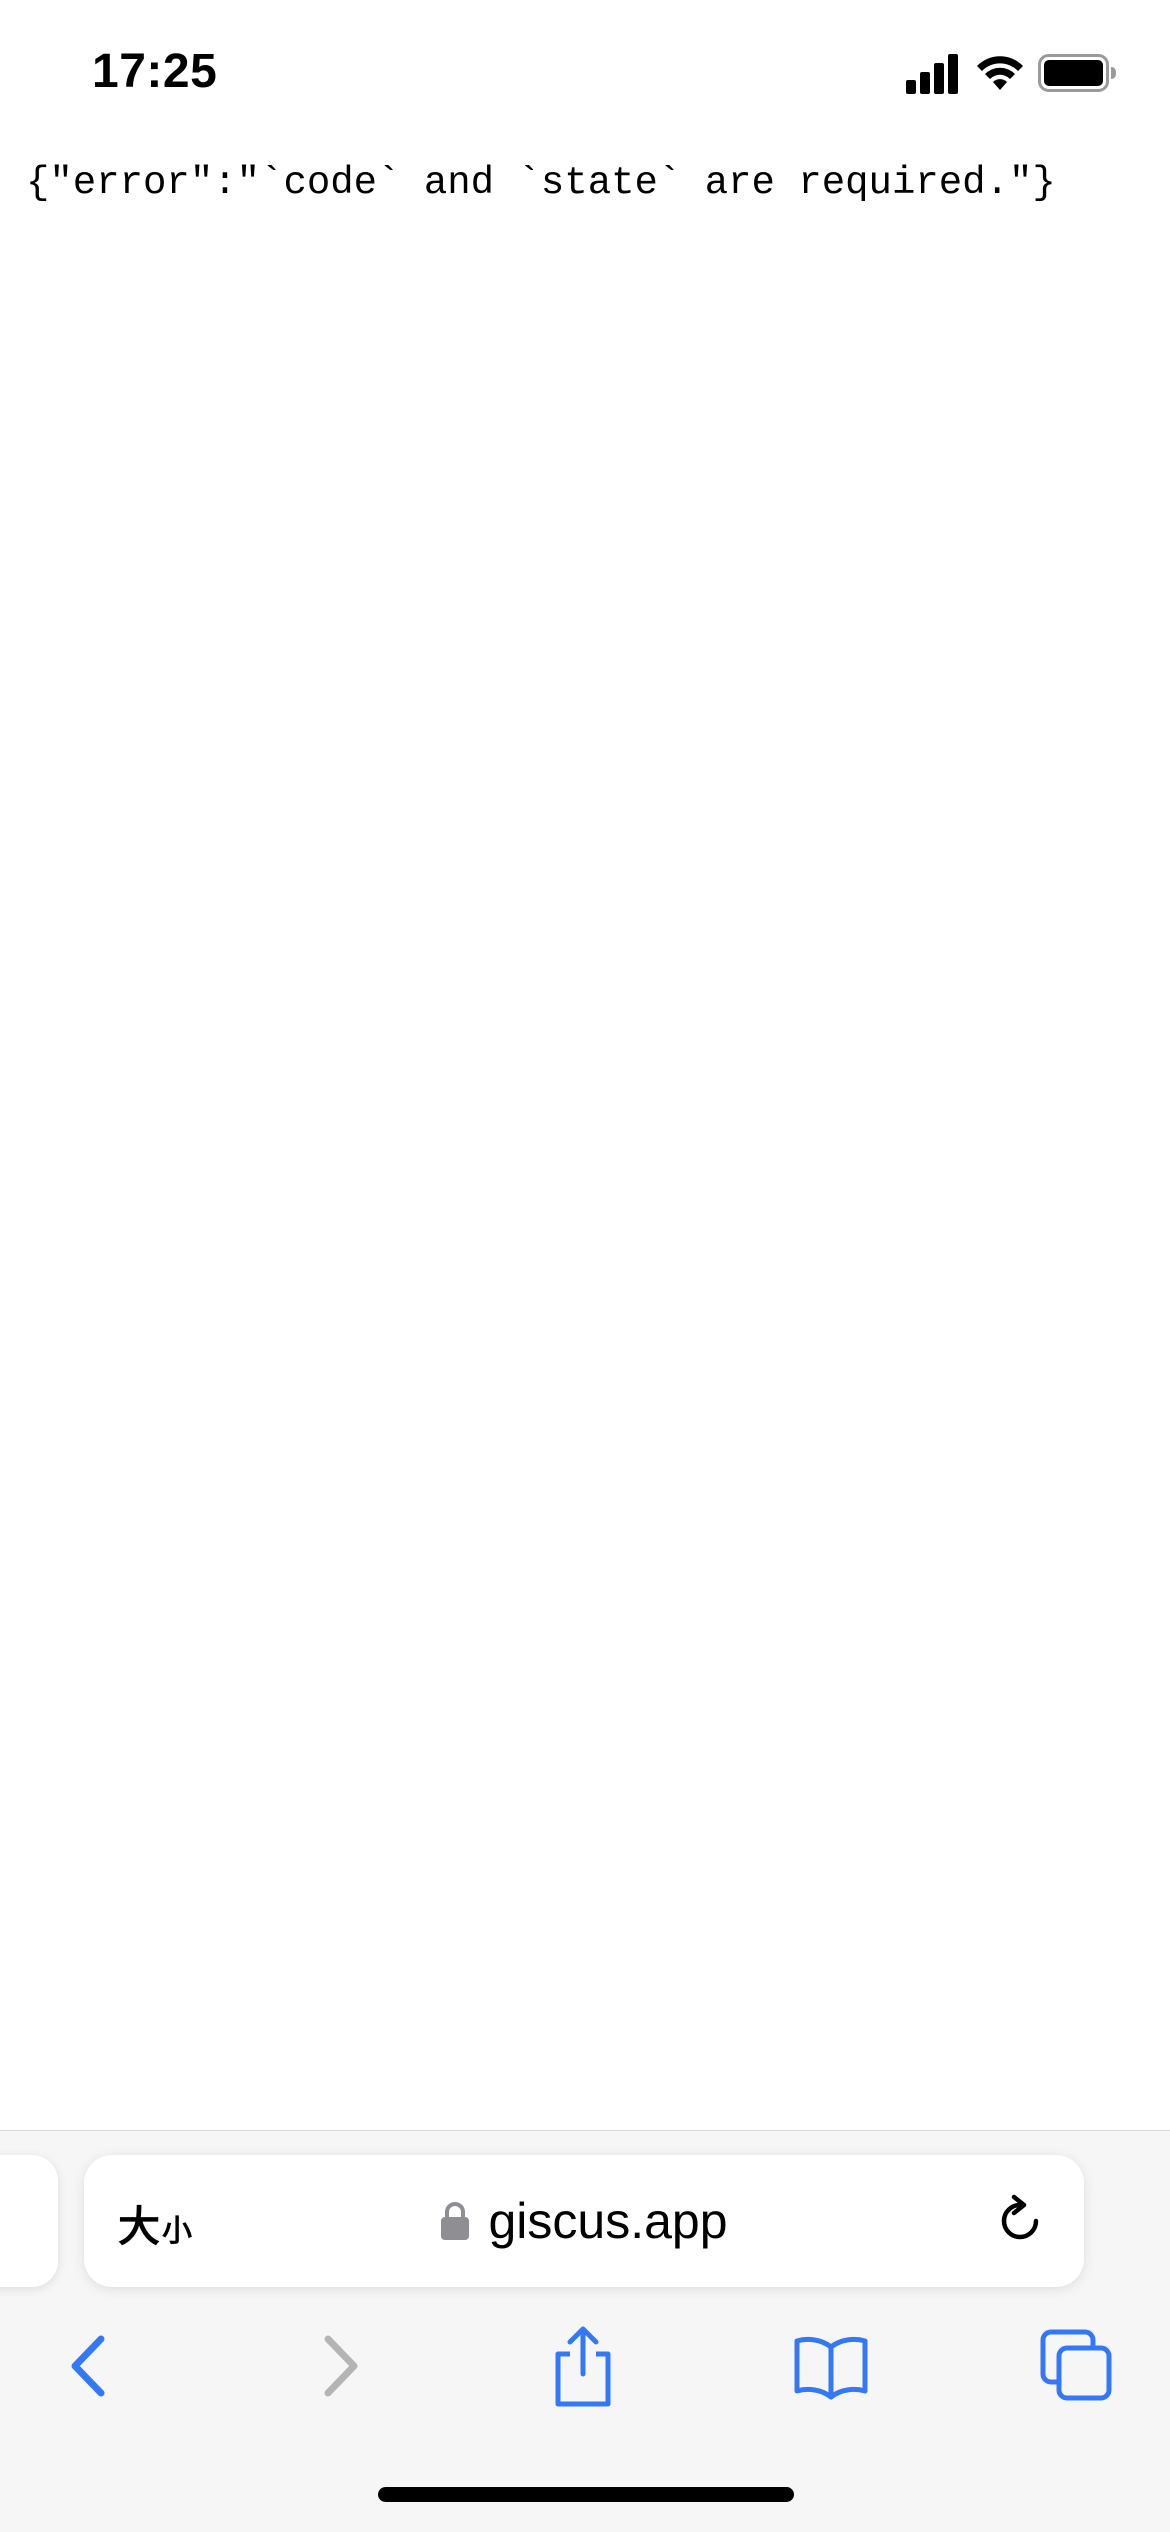 This screenshot has height=2532, width=1170. Describe the element at coordinates (932, 74) in the screenshot. I see `cellular-signal-icon` at that location.